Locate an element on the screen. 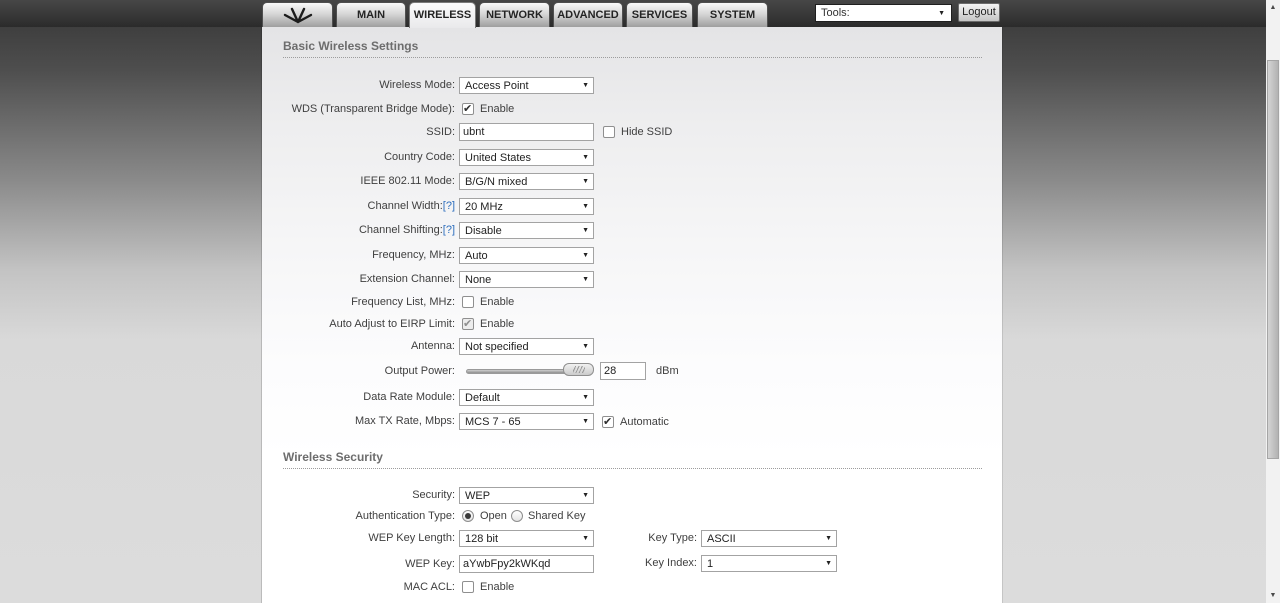 The image size is (1280, 603). security-label: Security: is located at coordinates (433, 495).